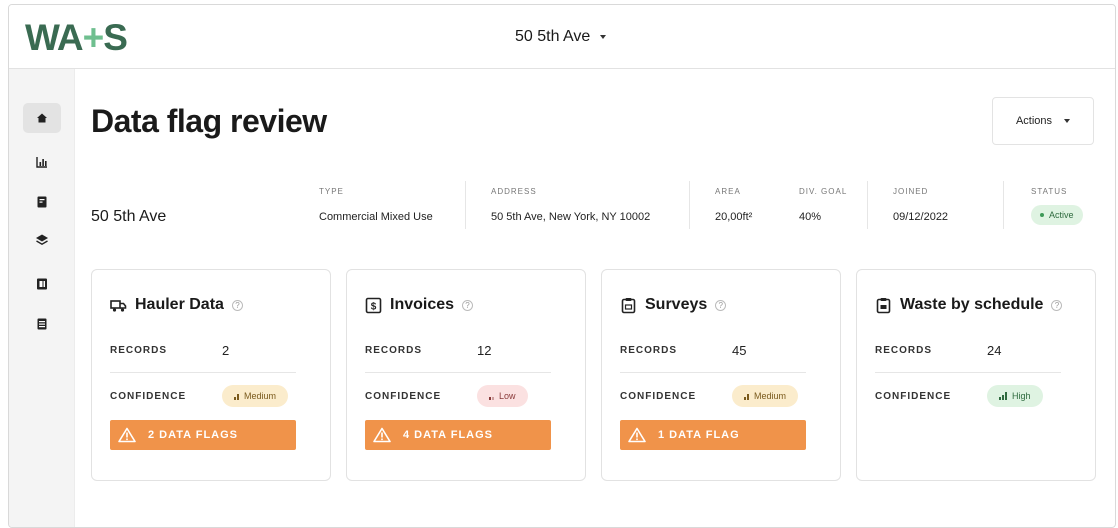 This screenshot has width=1118, height=528. I want to click on records-value: 2, so click(226, 350).